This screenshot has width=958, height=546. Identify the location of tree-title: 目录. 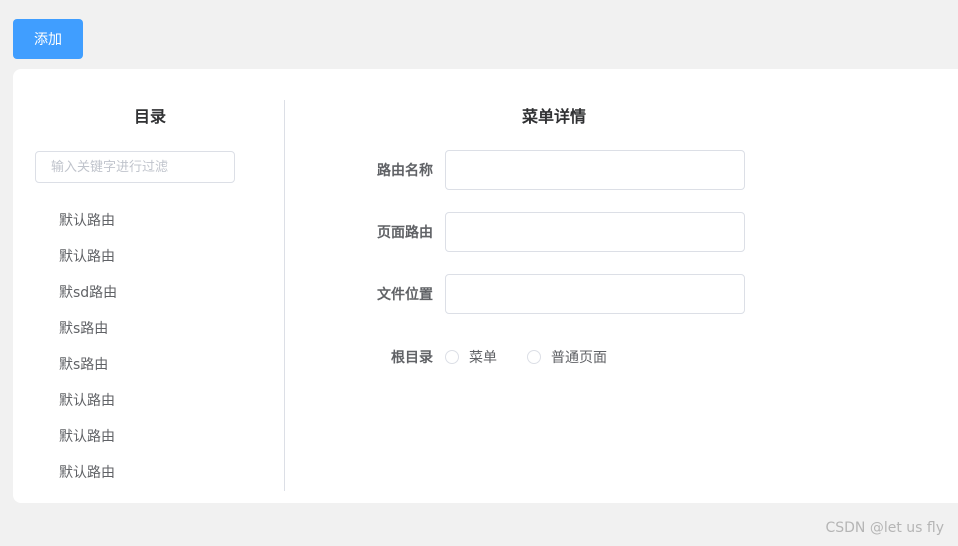
(150, 116).